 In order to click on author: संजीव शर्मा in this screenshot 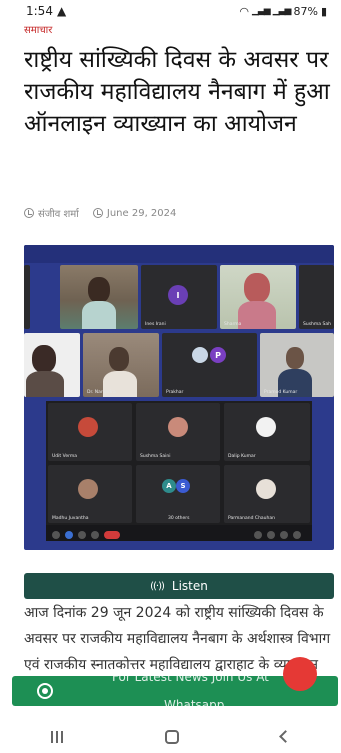, I will do `click(51, 213)`.